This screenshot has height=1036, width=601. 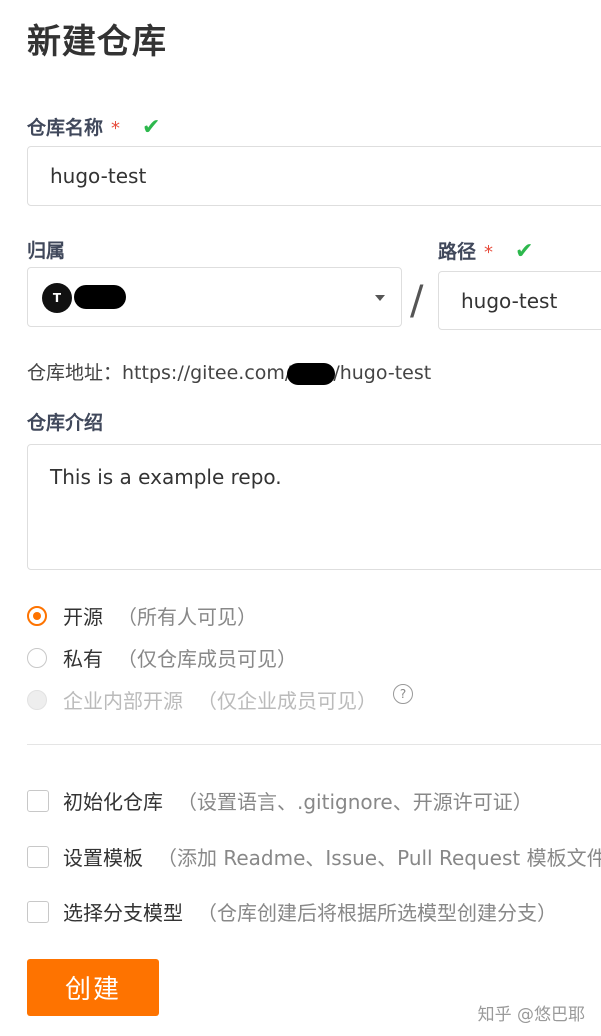 I want to click on repo-name-value: hugo-test, so click(x=98, y=176).